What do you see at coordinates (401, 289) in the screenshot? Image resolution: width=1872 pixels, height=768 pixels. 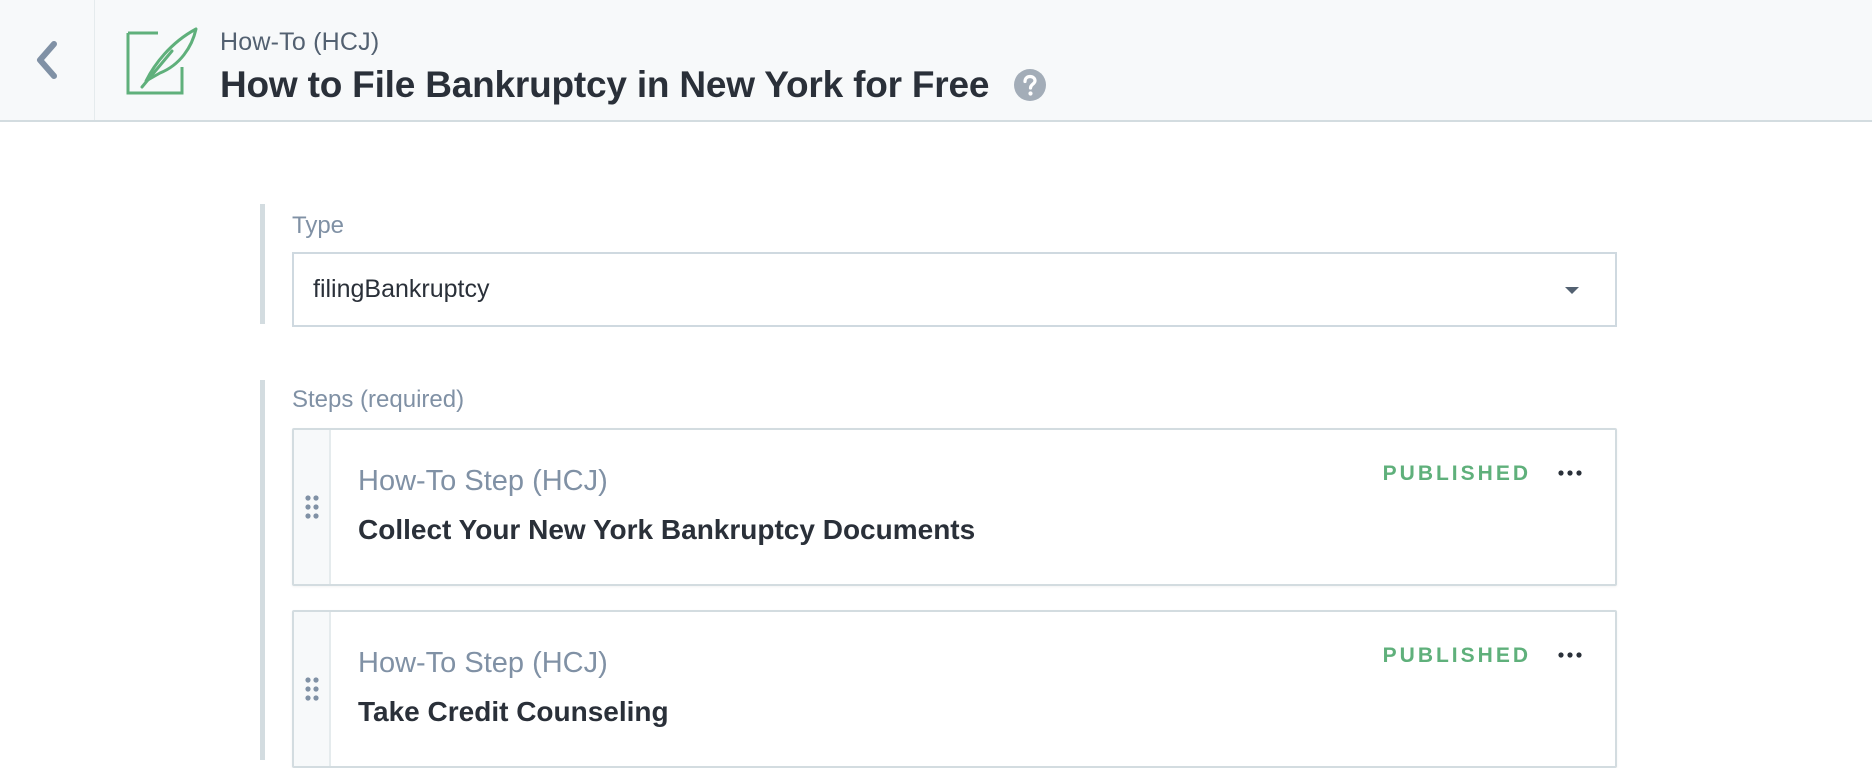 I see `type-select-value: filingBankruptcy` at bounding box center [401, 289].